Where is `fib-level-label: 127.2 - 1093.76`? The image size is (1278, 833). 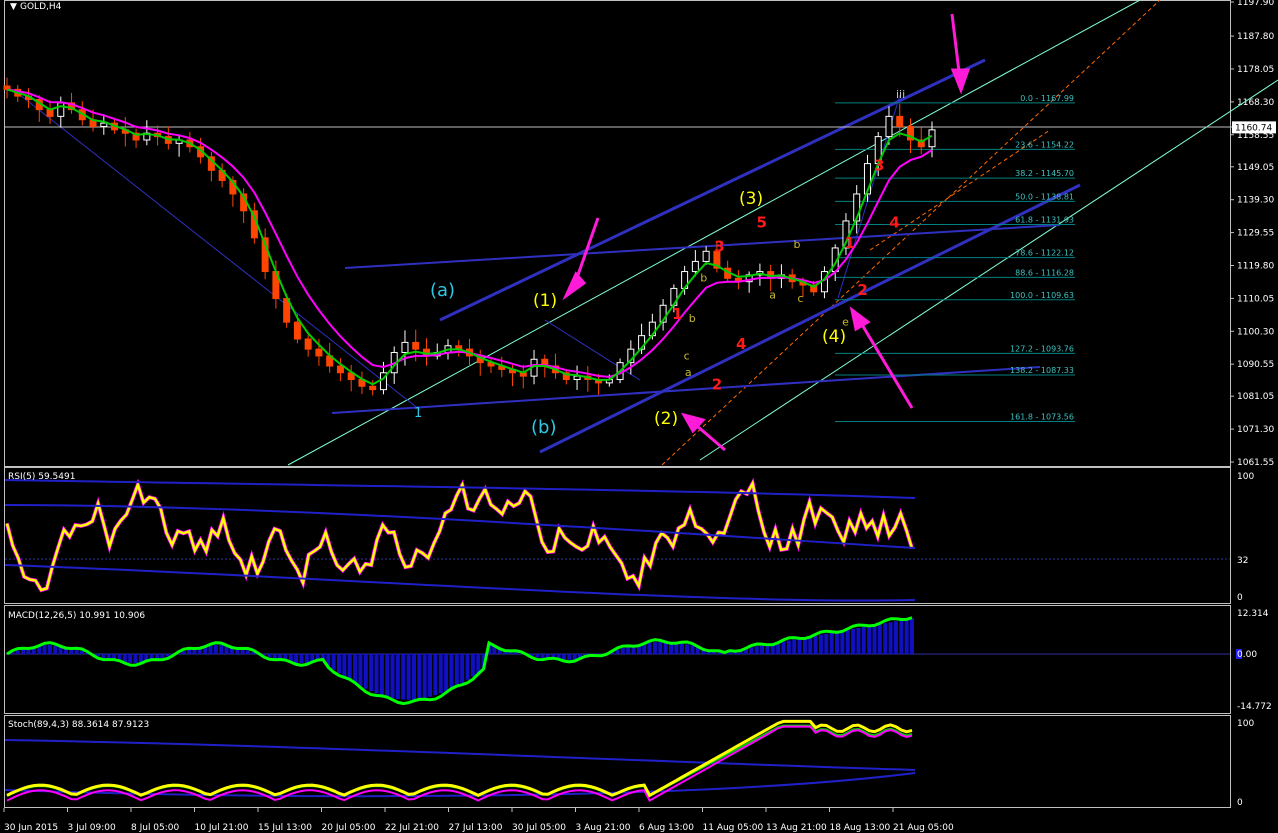
fib-level-label: 127.2 - 1093.76 is located at coordinates (1042, 348).